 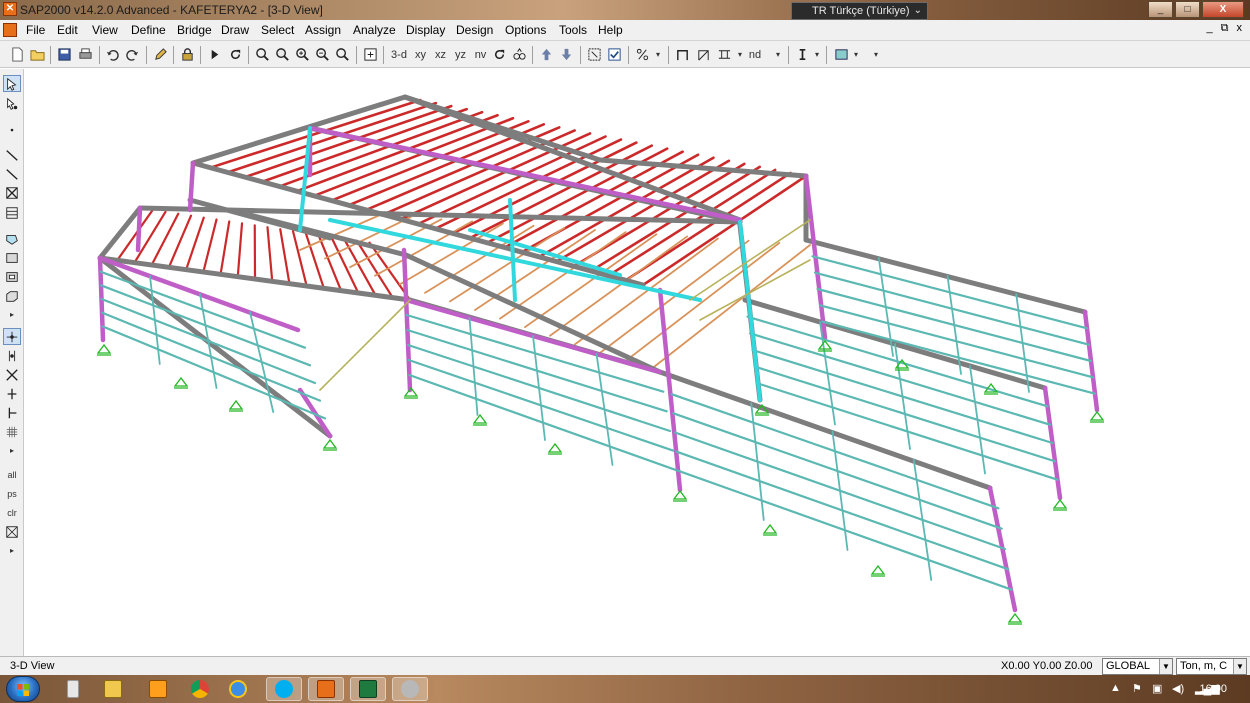 What do you see at coordinates (12, 103) in the screenshot?
I see `reshape-icon` at bounding box center [12, 103].